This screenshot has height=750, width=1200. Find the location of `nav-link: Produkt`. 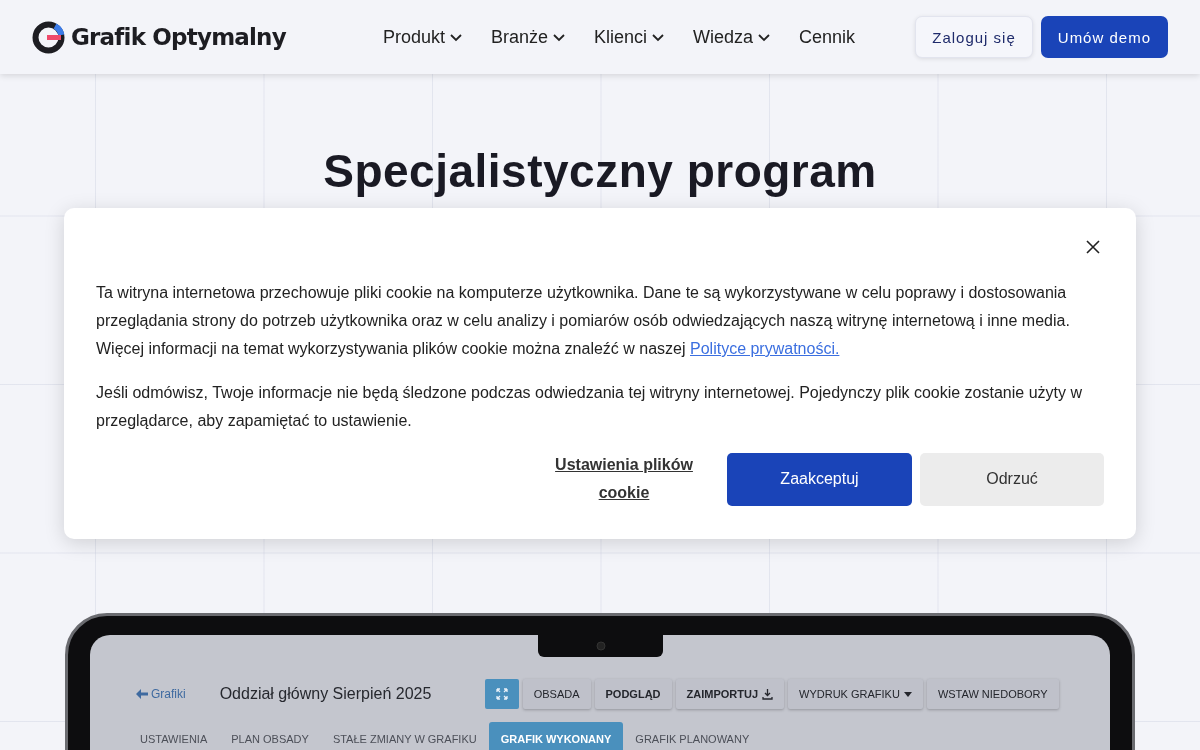

nav-link: Produkt is located at coordinates (422, 37).